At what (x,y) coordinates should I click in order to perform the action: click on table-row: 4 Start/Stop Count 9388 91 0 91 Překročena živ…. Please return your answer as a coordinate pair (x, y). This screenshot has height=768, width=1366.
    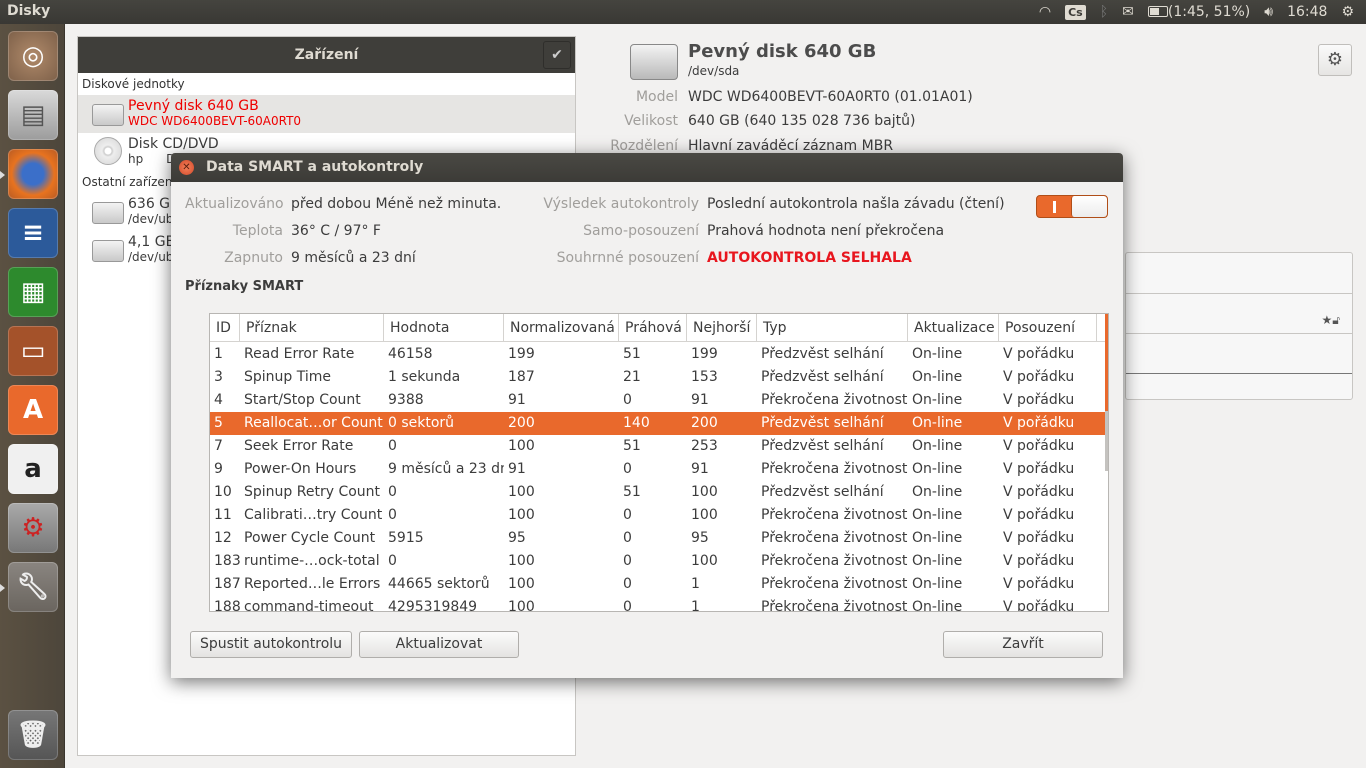
    Looking at the image, I should click on (658, 400).